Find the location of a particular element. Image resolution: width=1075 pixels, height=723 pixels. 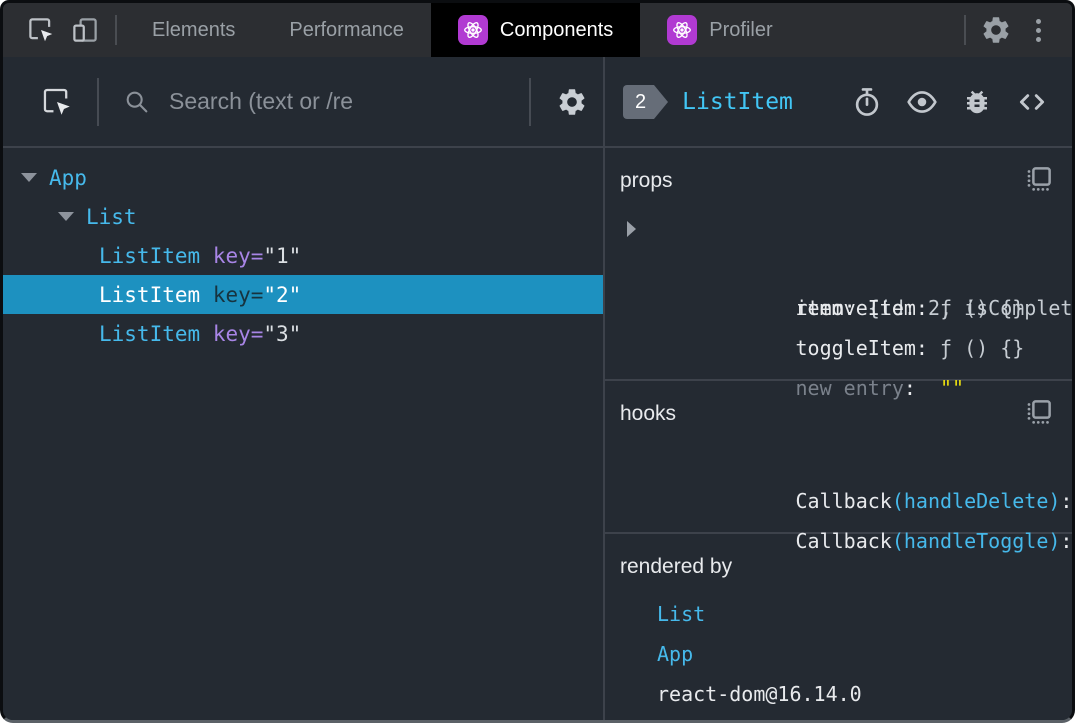

tree-row-listitem-1: ListItem key= "1" is located at coordinates (303, 255).